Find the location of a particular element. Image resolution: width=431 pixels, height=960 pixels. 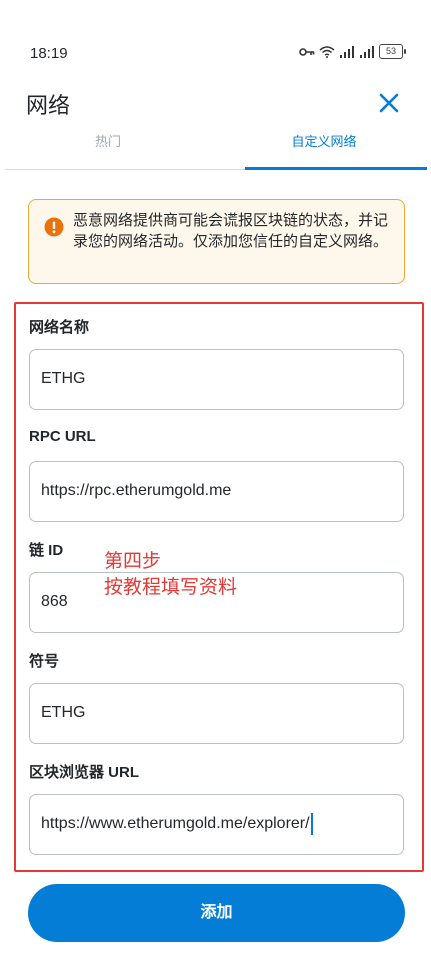

battery-level: 53 is located at coordinates (390, 51).